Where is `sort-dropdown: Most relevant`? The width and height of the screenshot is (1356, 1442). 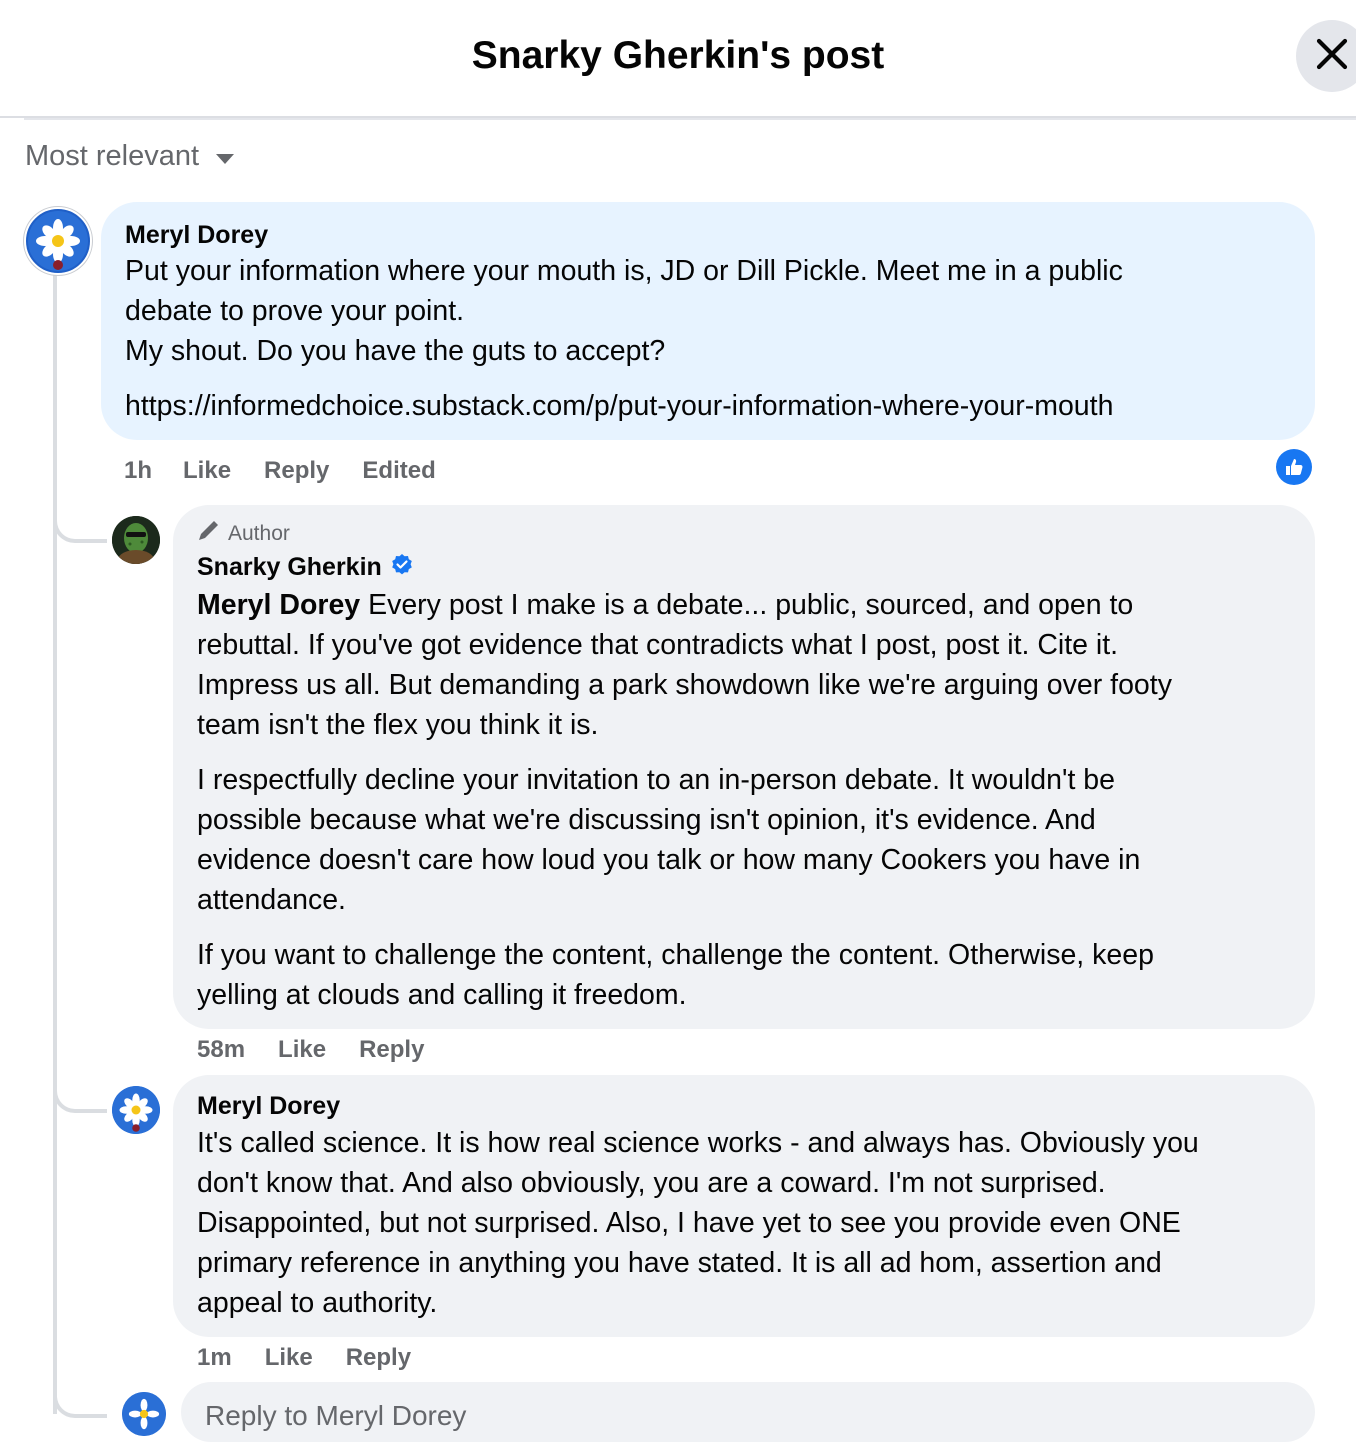 sort-dropdown: Most relevant is located at coordinates (130, 156).